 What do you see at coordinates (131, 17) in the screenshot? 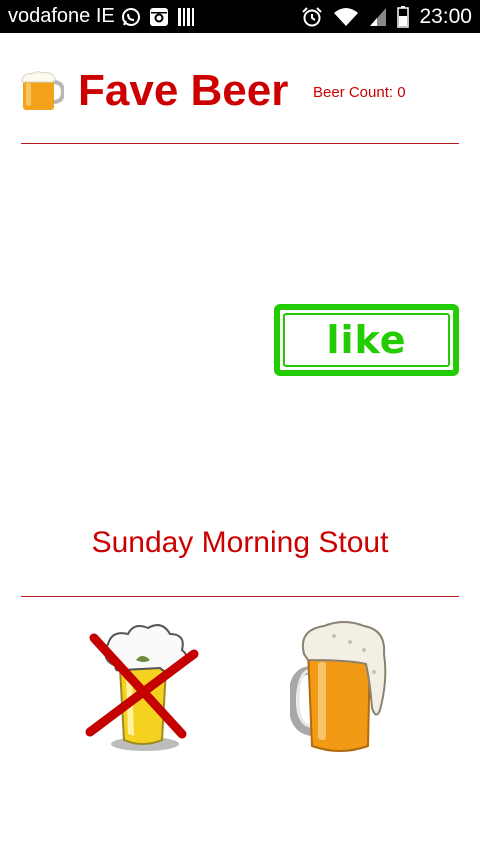
I see `whatsapp-icon` at bounding box center [131, 17].